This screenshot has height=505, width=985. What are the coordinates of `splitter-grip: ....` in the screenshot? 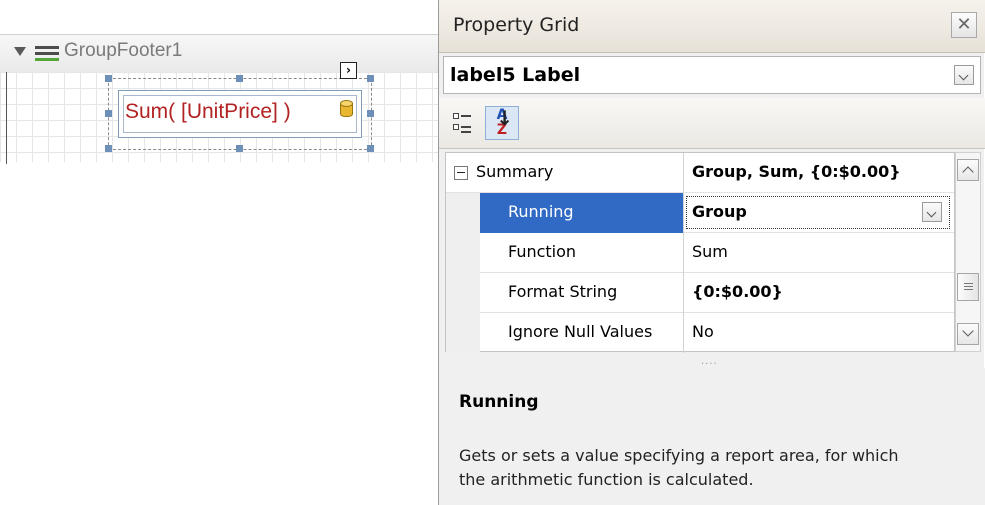 It's located at (709, 361).